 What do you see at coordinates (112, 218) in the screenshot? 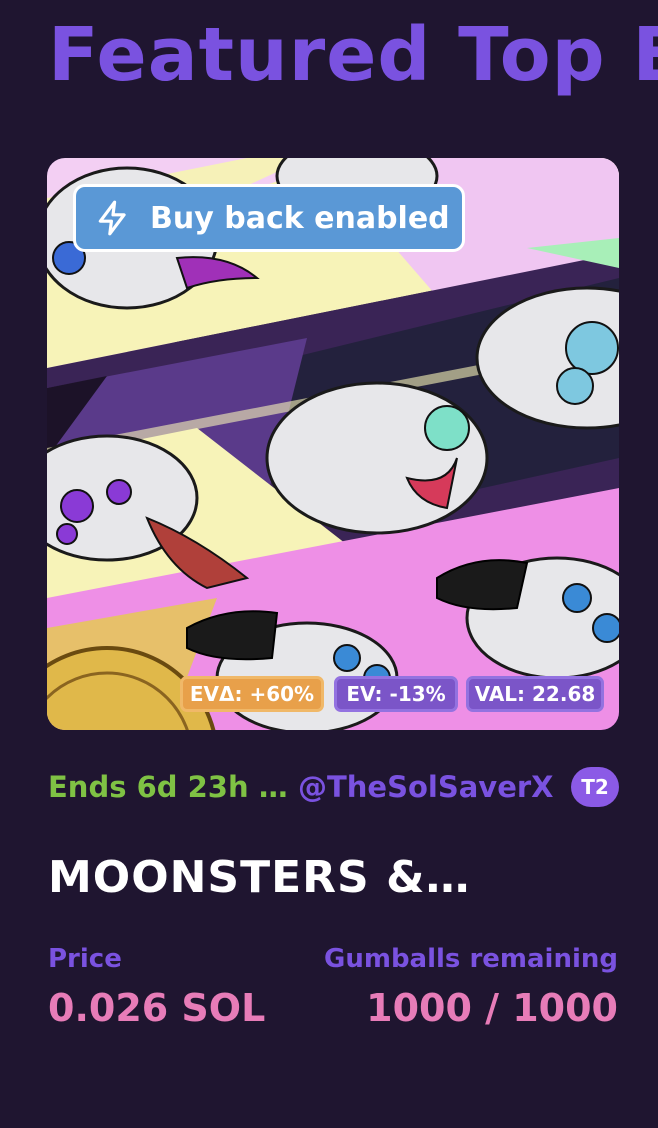
I see `lightning-bolt-icon` at bounding box center [112, 218].